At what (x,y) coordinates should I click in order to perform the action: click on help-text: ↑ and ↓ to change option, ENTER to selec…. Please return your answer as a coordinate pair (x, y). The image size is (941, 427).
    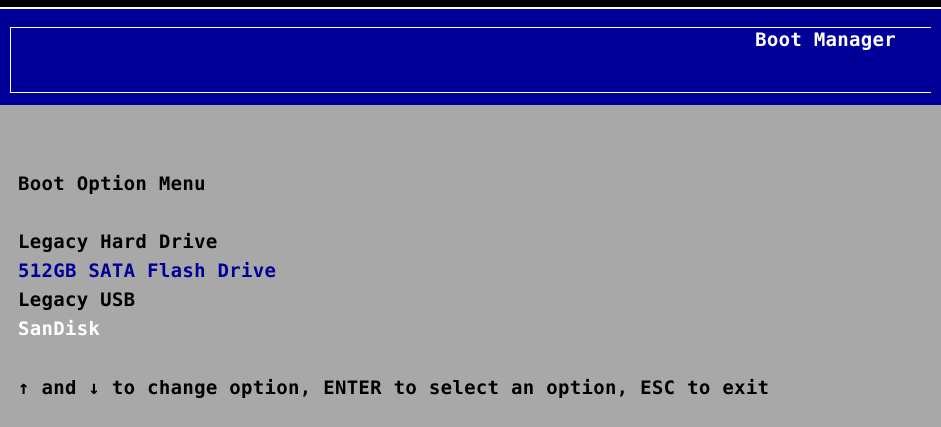
    Looking at the image, I should click on (394, 388).